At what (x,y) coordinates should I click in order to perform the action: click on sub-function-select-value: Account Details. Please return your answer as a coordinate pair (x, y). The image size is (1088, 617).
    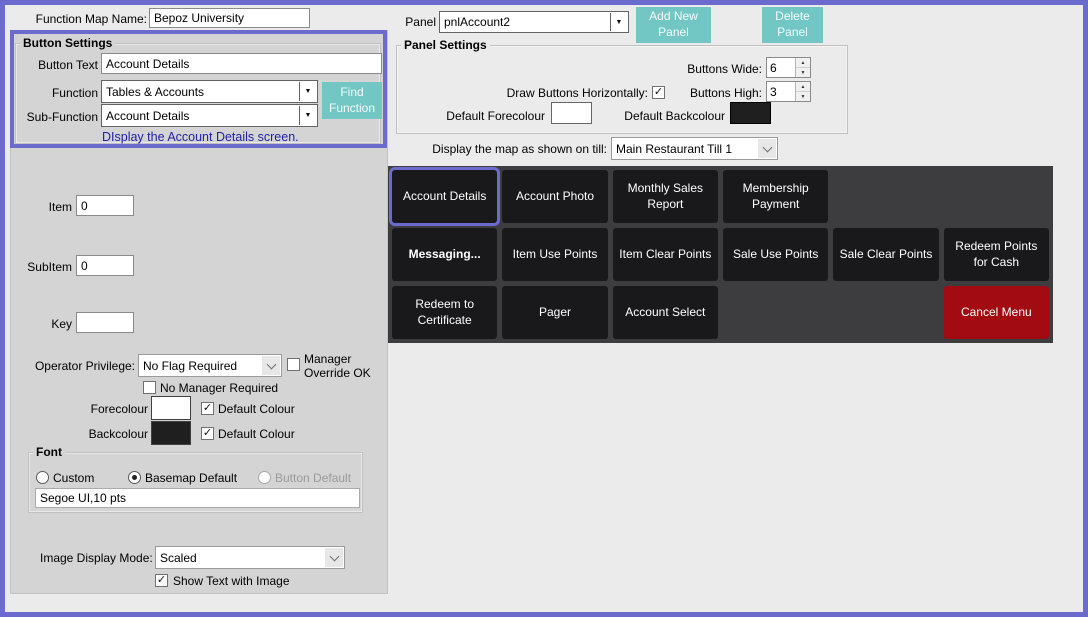
    Looking at the image, I should click on (148, 115).